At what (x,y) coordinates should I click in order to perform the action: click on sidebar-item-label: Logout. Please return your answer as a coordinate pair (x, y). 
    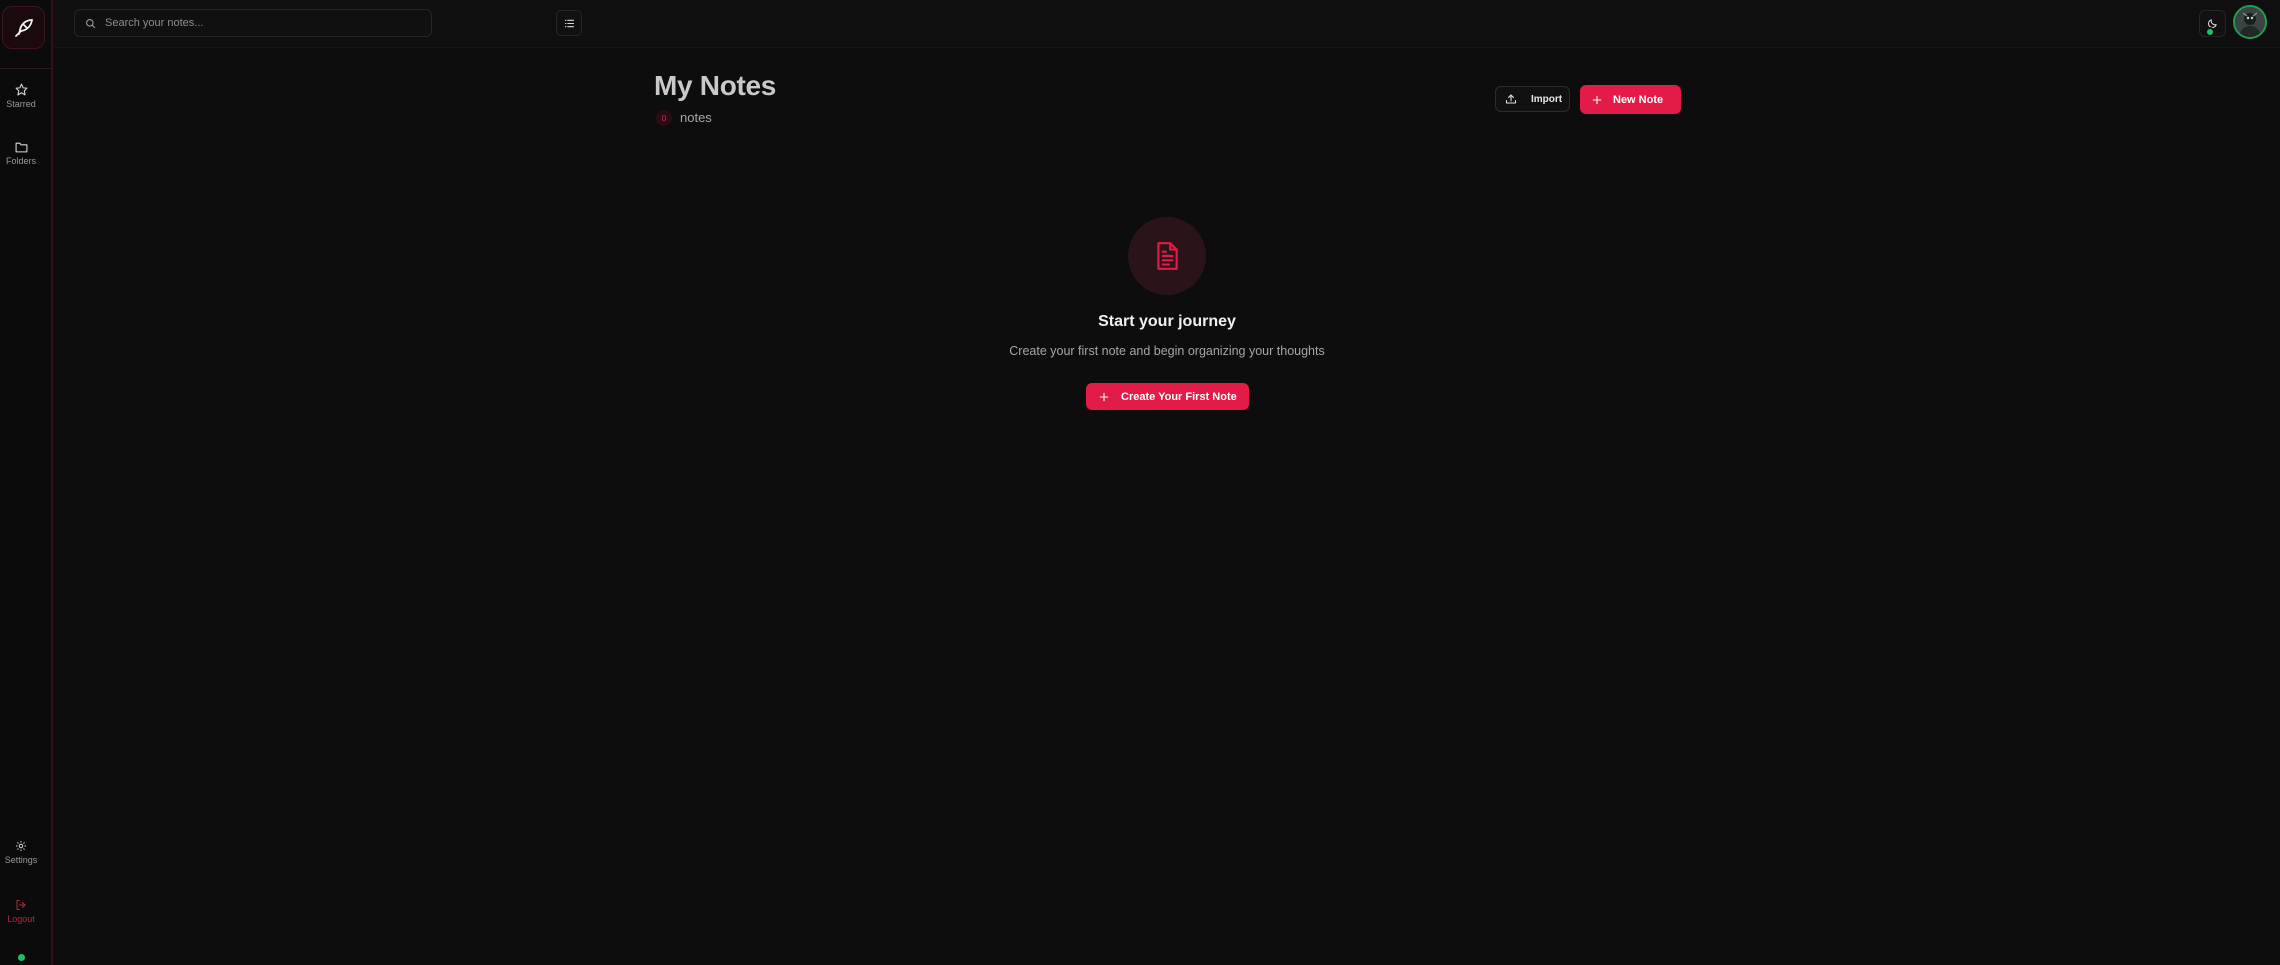
    Looking at the image, I should click on (21, 919).